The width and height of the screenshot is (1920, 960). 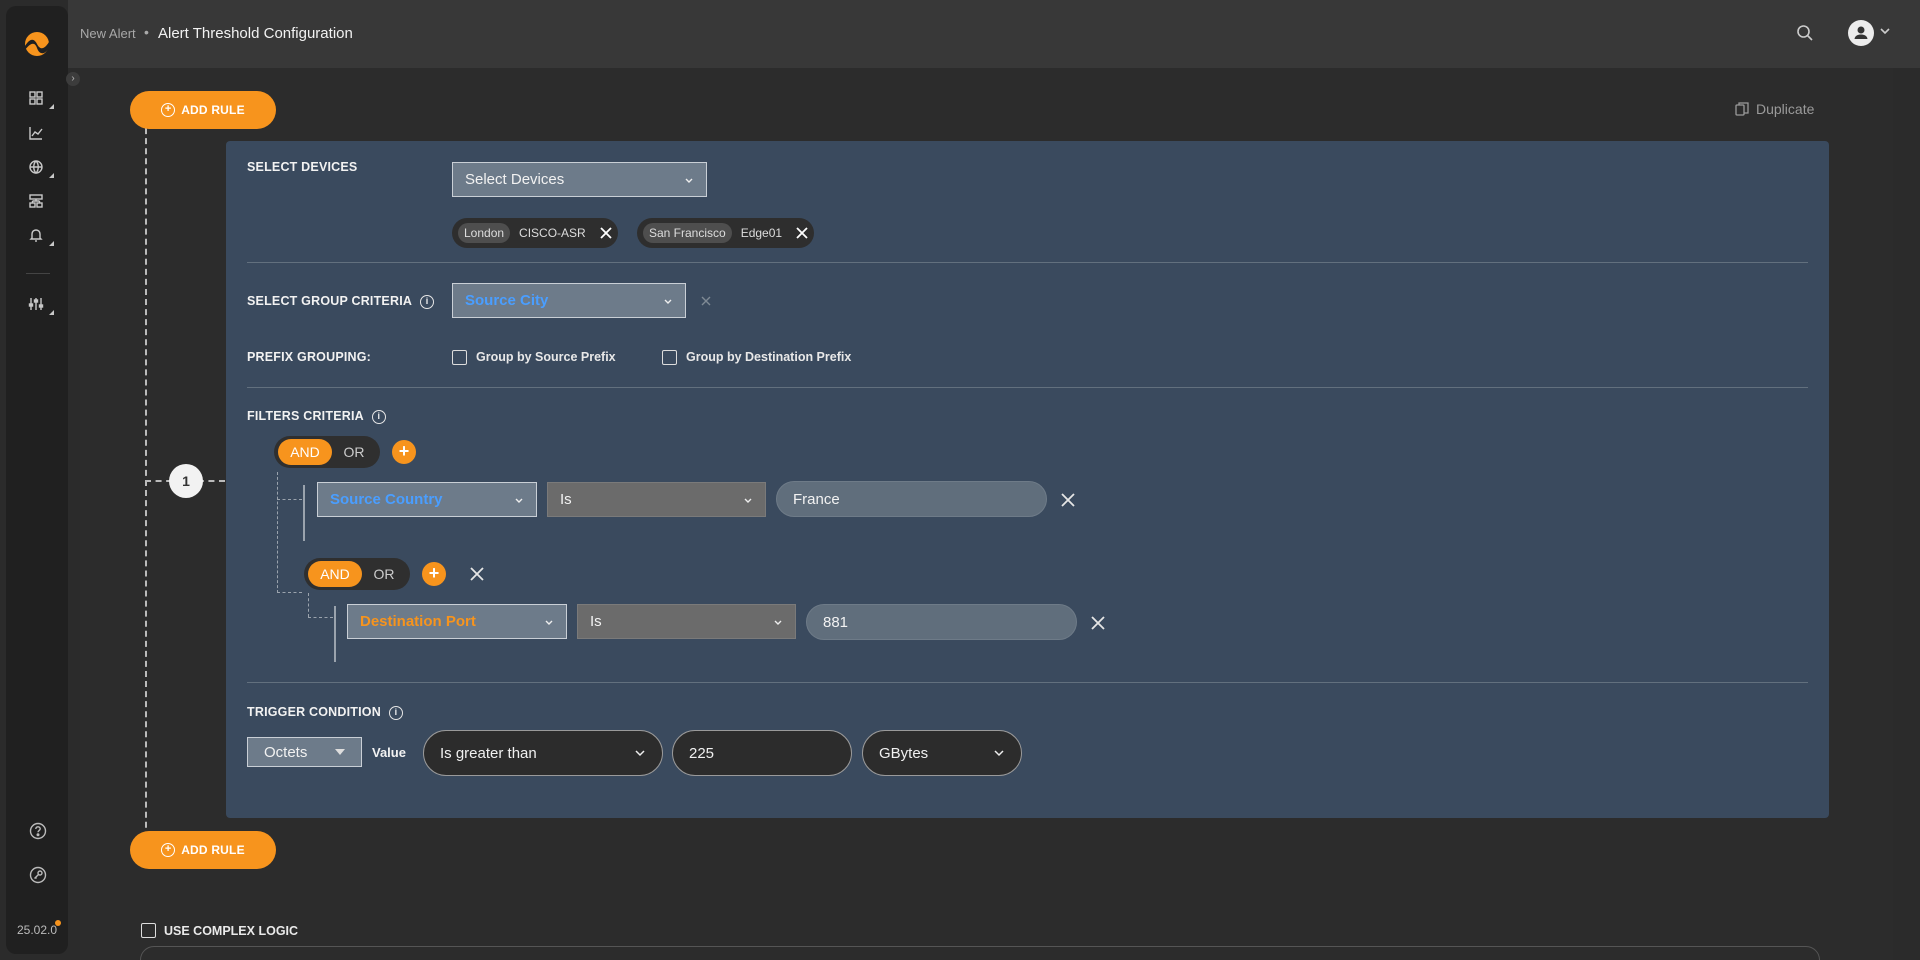 What do you see at coordinates (41, 136) in the screenshot?
I see `sidebar-item-analytics` at bounding box center [41, 136].